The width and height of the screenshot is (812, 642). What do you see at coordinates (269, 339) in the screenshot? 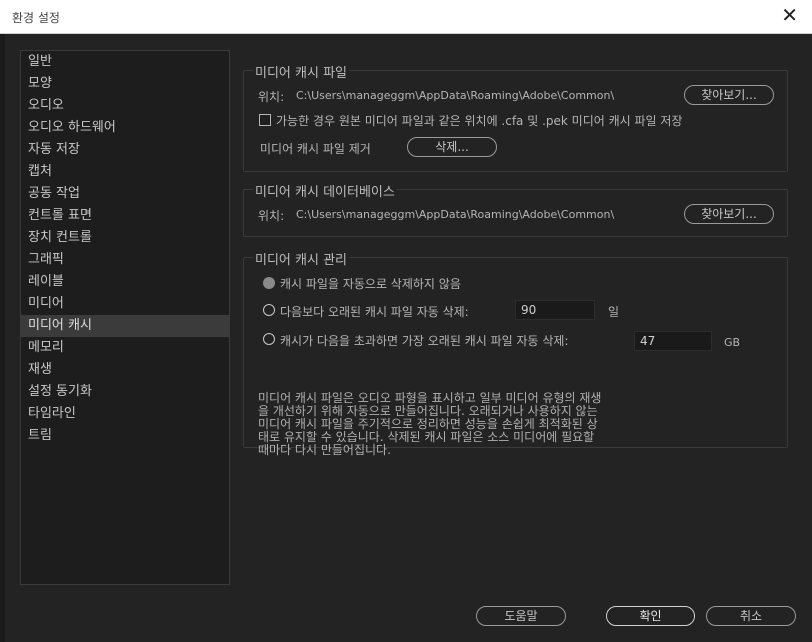
I see `delete-exceeds-radio` at bounding box center [269, 339].